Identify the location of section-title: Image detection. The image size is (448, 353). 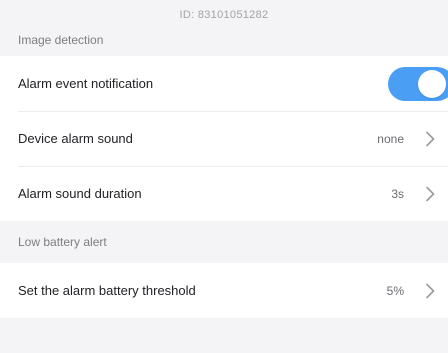
(61, 40).